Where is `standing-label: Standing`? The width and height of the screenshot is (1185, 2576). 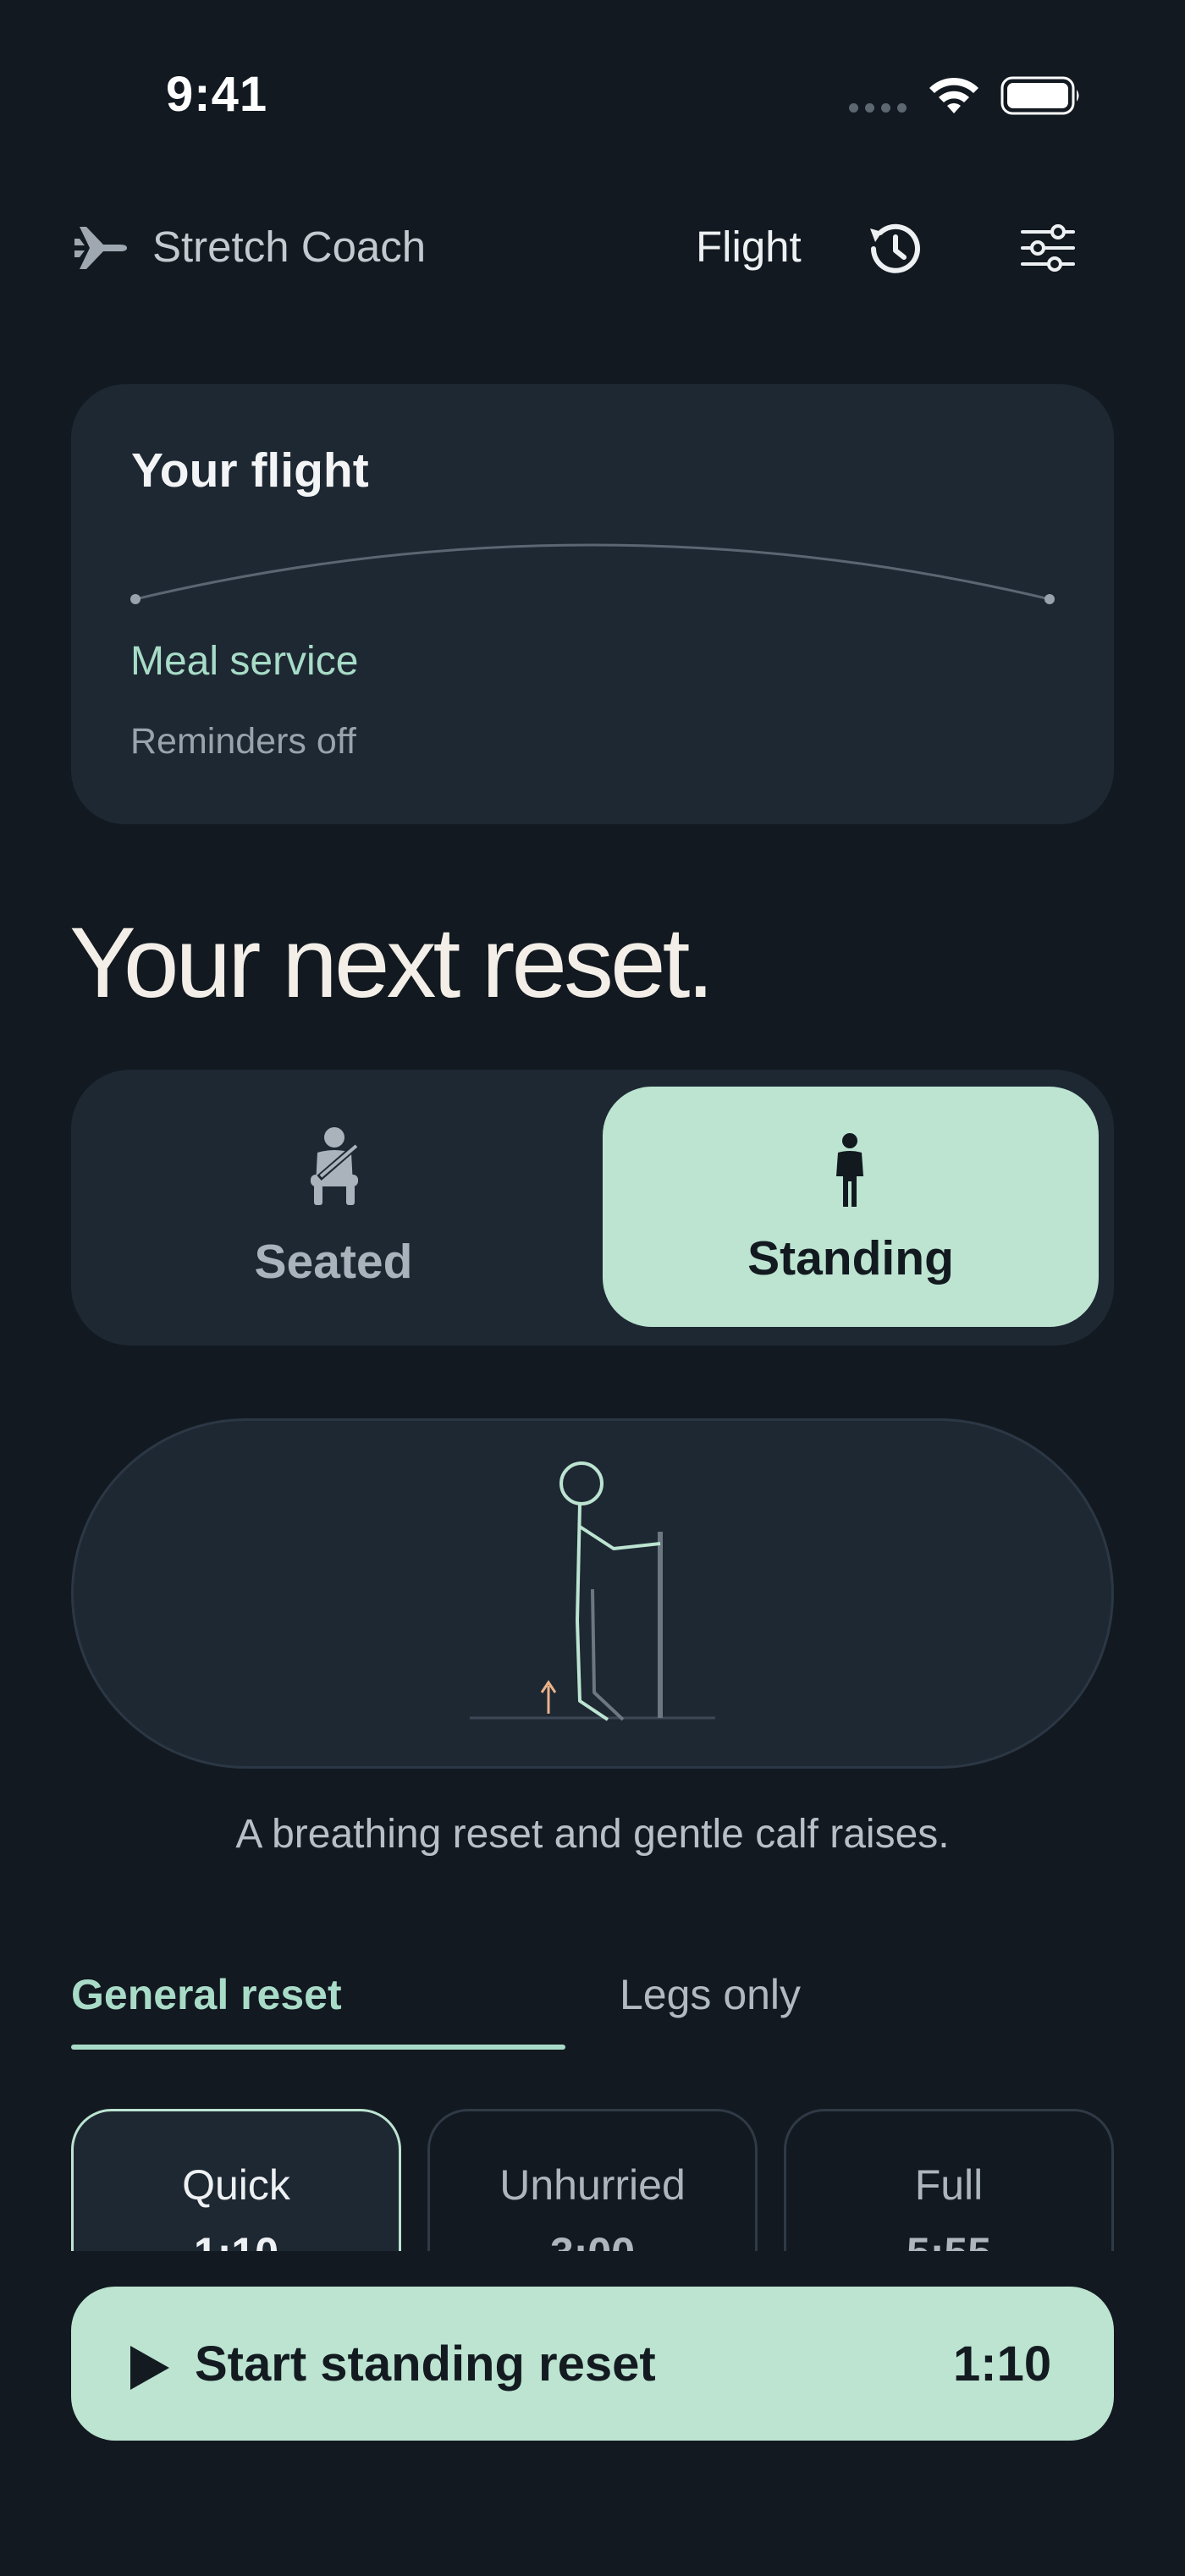
standing-label: Standing is located at coordinates (850, 1258).